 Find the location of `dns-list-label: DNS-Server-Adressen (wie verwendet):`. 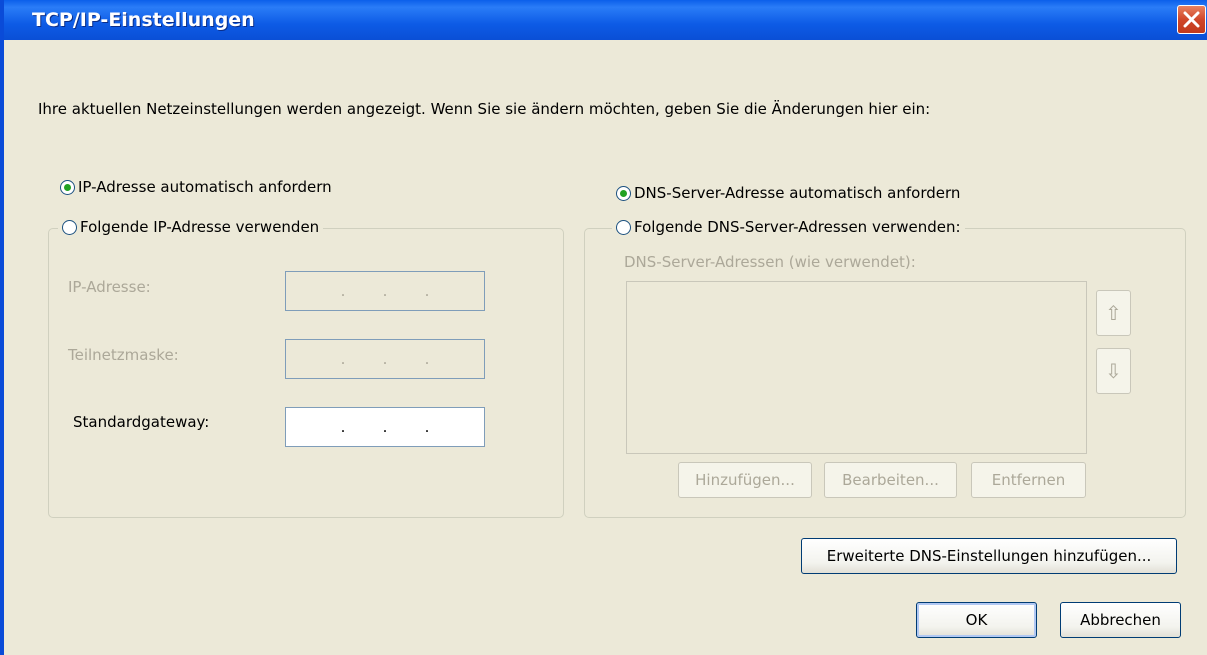

dns-list-label: DNS-Server-Adressen (wie verwendet): is located at coordinates (770, 262).